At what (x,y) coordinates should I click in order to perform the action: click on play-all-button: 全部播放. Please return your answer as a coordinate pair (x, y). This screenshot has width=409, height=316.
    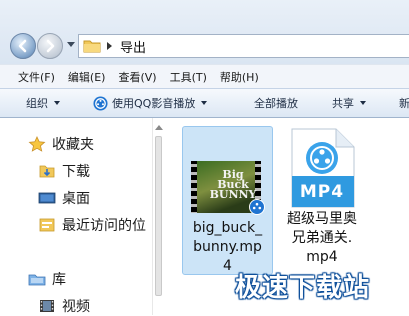
    Looking at the image, I should click on (276, 103).